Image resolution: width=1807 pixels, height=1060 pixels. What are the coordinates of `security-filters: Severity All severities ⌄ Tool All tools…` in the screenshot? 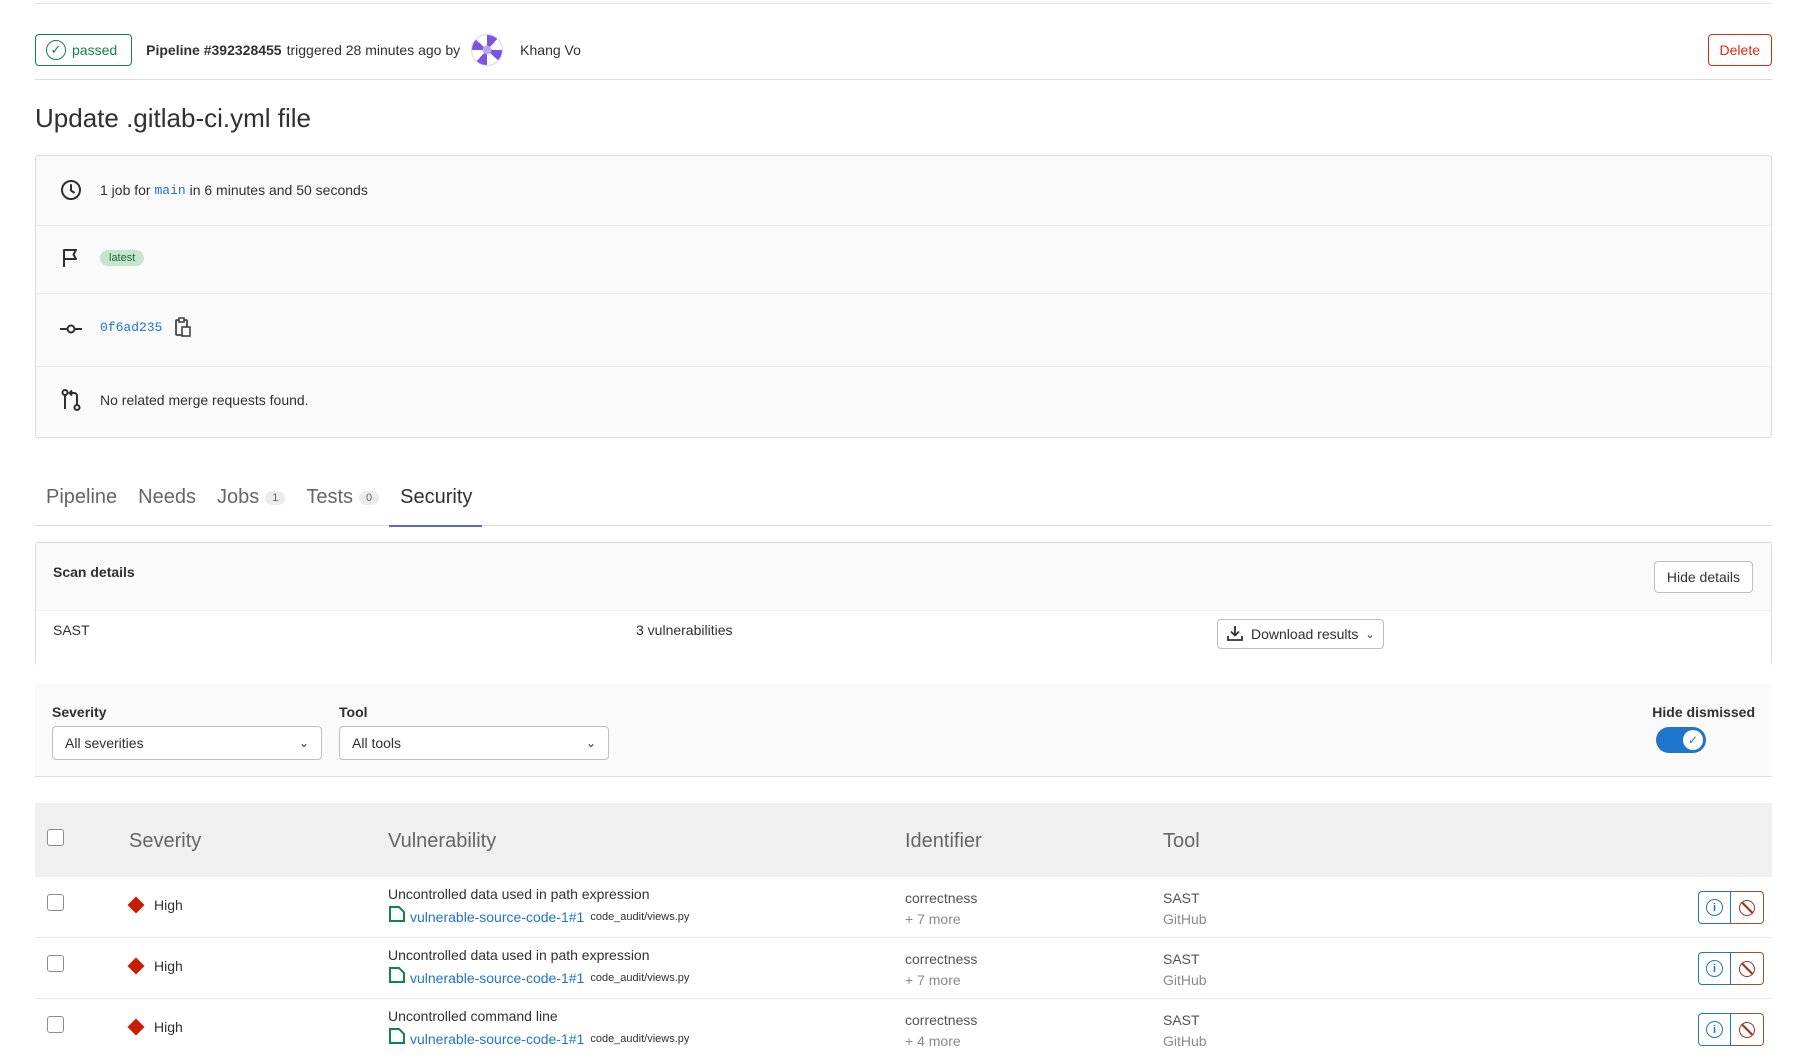 It's located at (903, 730).